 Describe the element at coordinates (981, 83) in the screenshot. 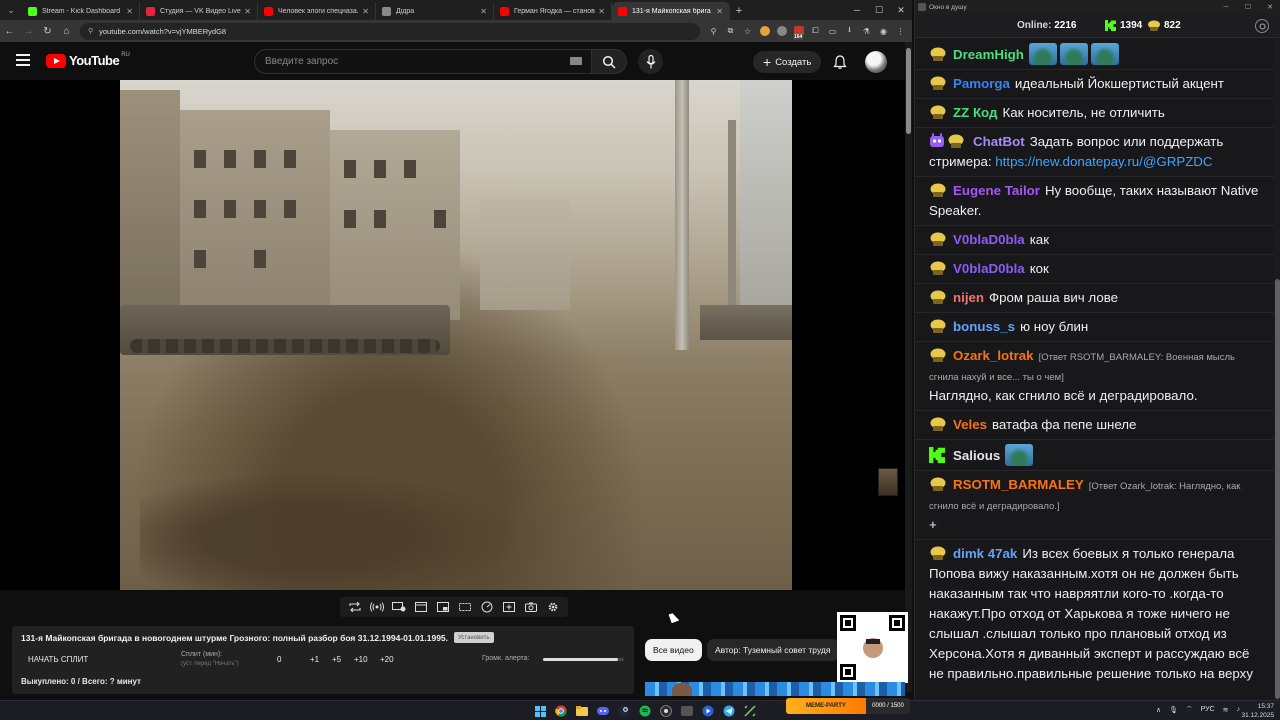

I see `chat-username: Pamorga` at that location.